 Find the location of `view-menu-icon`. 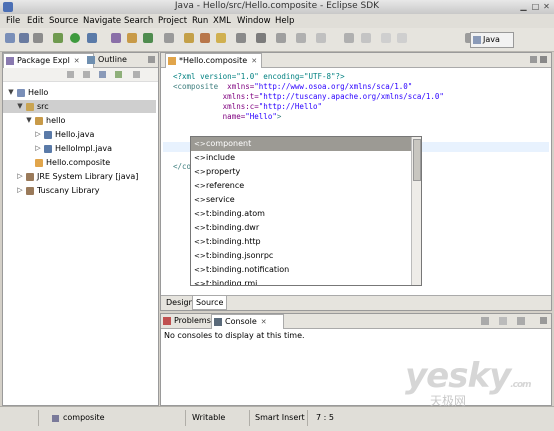

view-menu-icon is located at coordinates (136, 74).